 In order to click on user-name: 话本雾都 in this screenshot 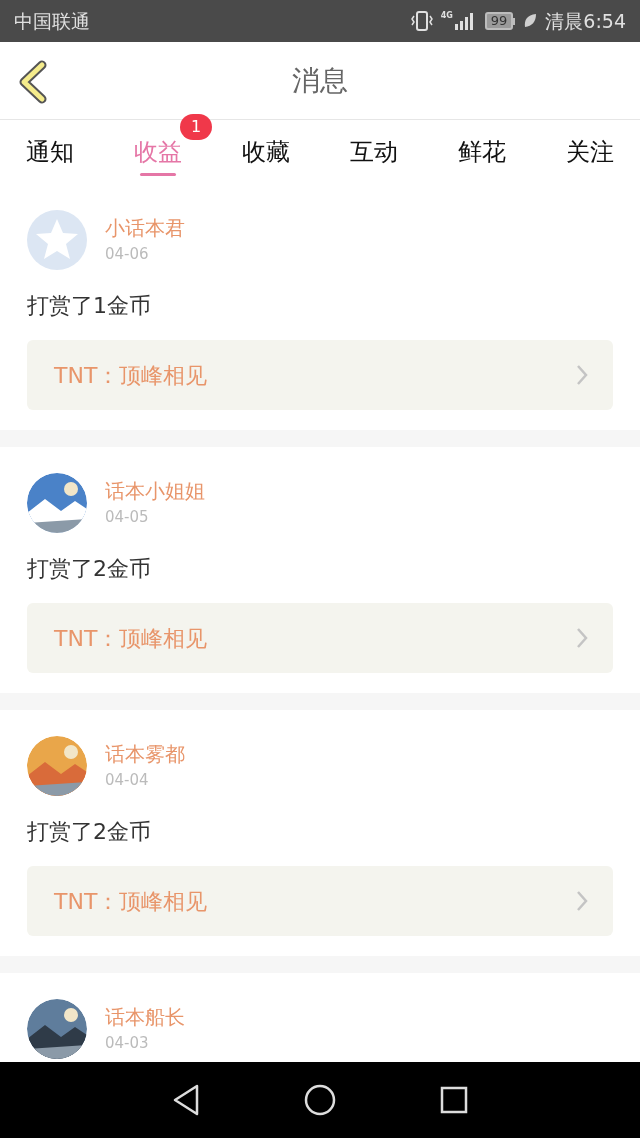, I will do `click(145, 754)`.